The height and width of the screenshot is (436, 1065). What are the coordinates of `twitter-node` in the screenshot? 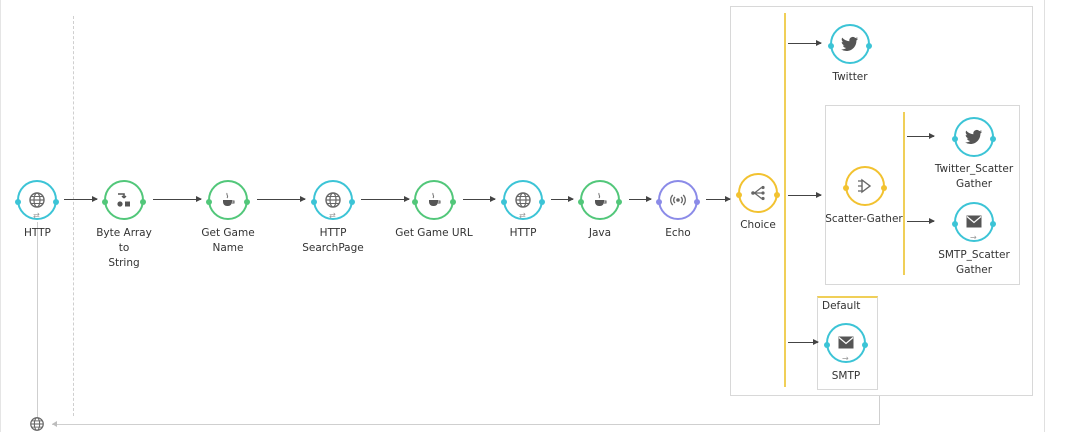 It's located at (850, 44).